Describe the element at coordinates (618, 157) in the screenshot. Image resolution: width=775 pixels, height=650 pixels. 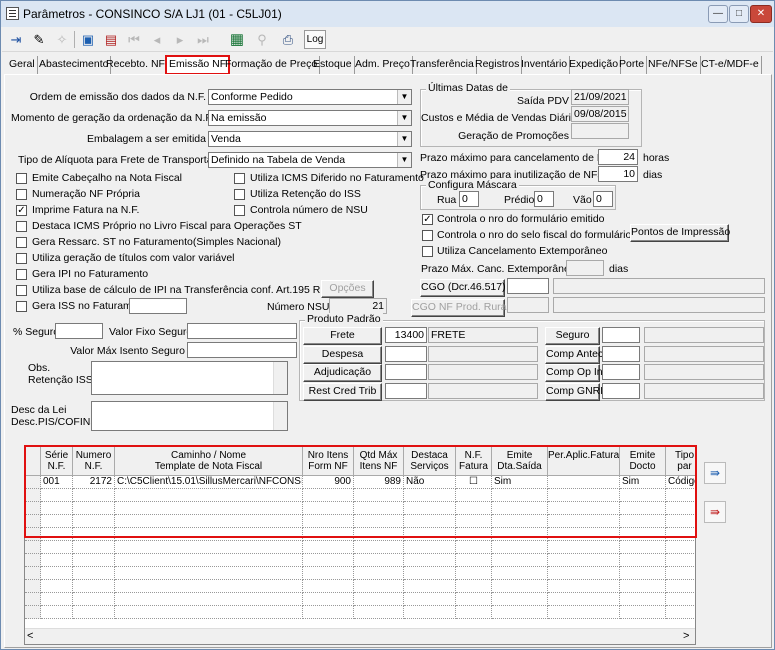
I see `prazo-cancel-input: 24` at that location.